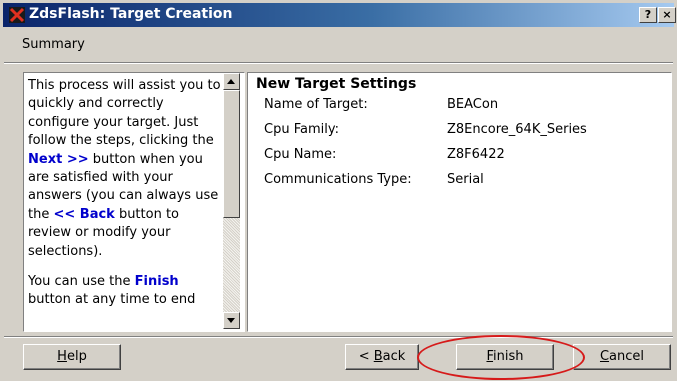 The width and height of the screenshot is (677, 381). What do you see at coordinates (316, 104) in the screenshot?
I see `setting-label-name: Name of Target:` at bounding box center [316, 104].